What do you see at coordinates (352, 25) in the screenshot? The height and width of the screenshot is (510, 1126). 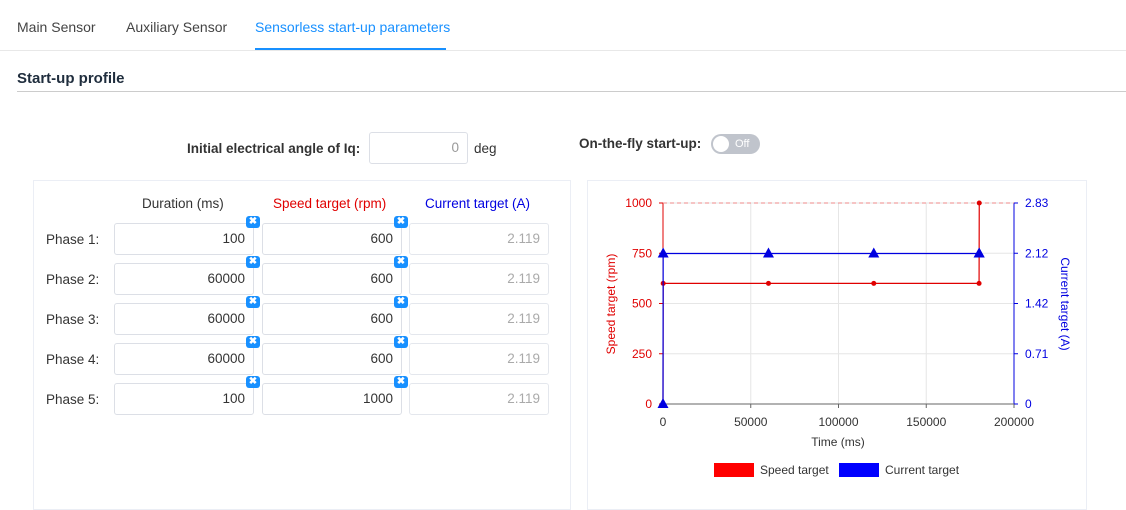 I see `tab-sensorless-startup: Sensorless start-up parameters` at bounding box center [352, 25].